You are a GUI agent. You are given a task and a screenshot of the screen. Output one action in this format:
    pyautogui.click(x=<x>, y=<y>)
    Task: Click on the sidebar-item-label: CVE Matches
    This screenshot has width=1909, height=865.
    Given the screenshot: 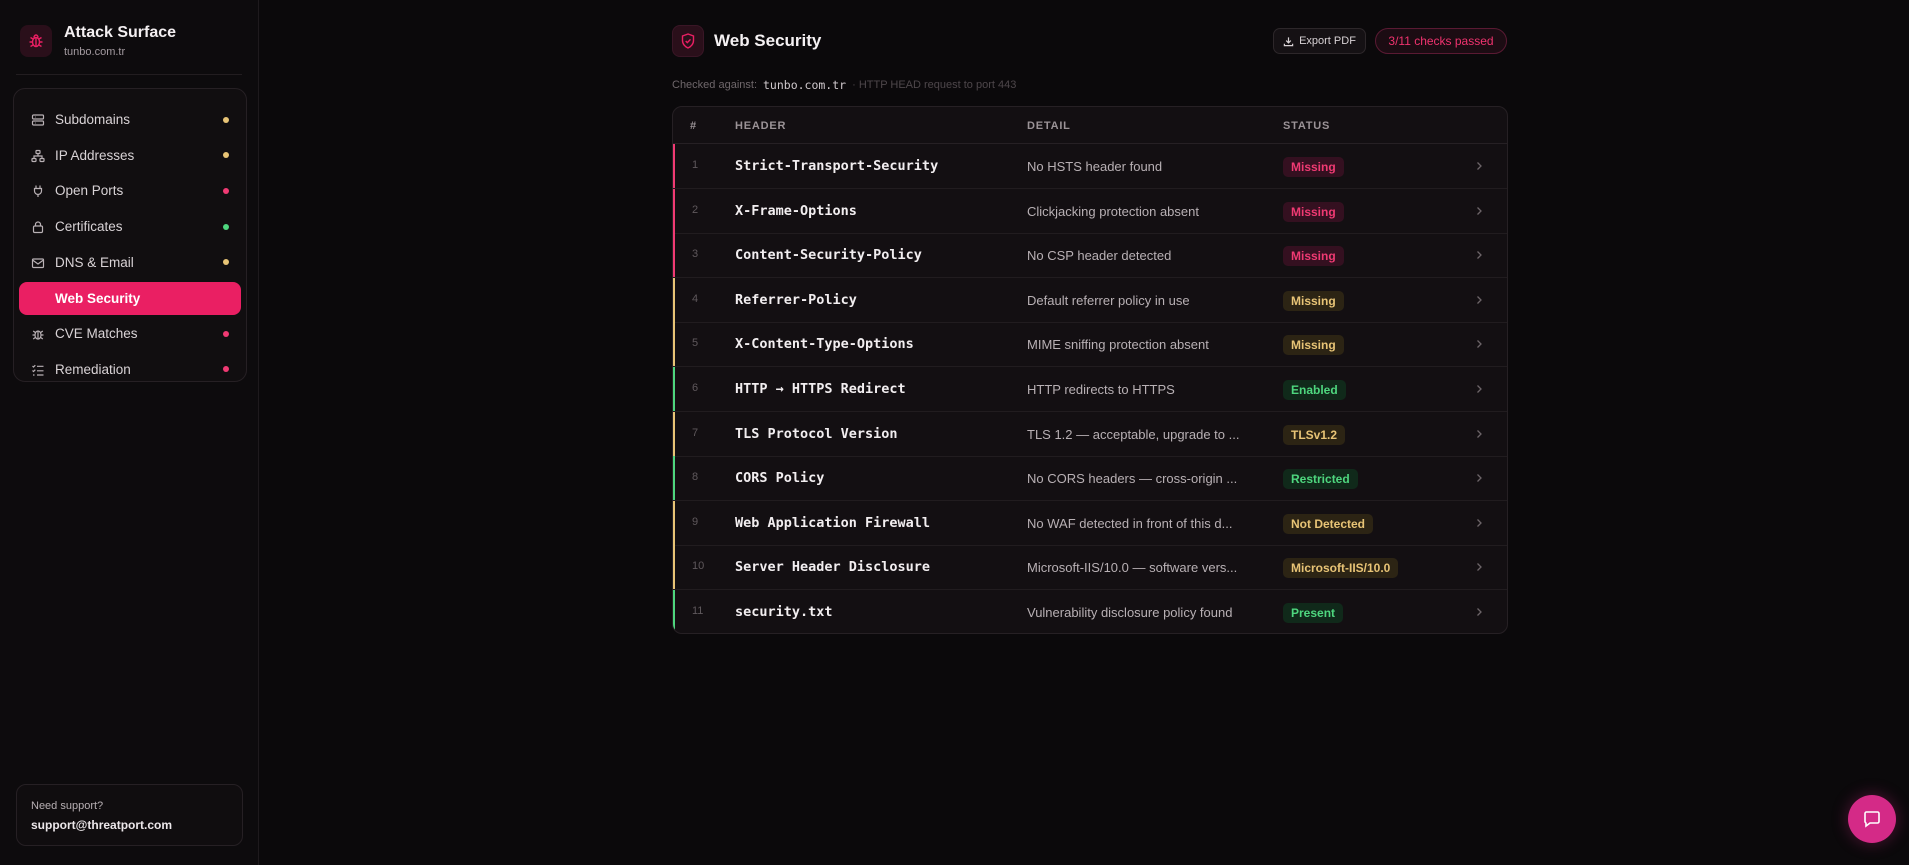 What is the action you would take?
    pyautogui.click(x=96, y=334)
    